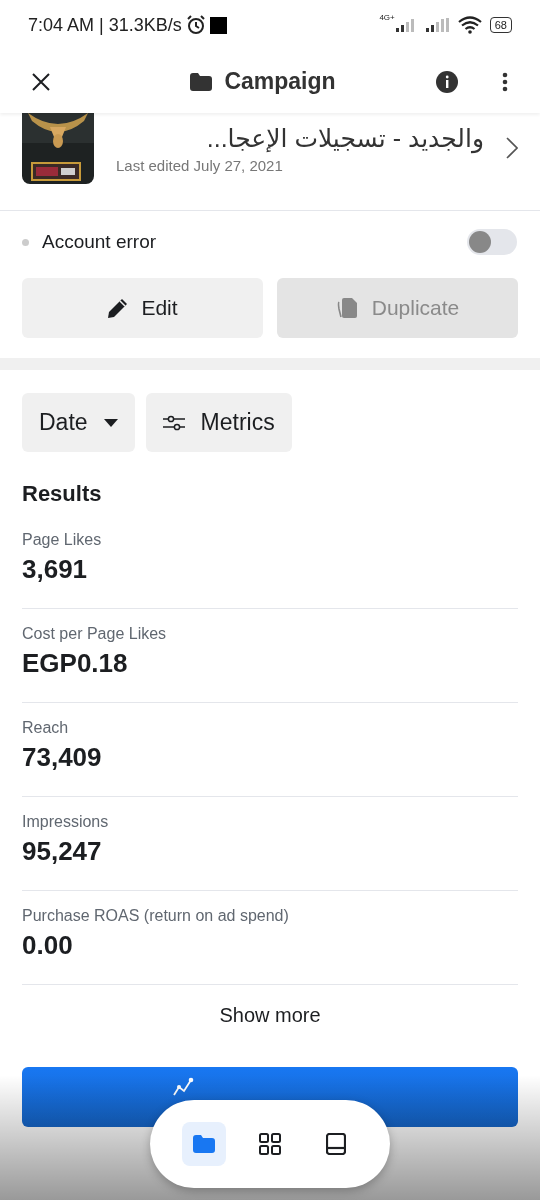  I want to click on status-text: Account error, so click(100, 242).